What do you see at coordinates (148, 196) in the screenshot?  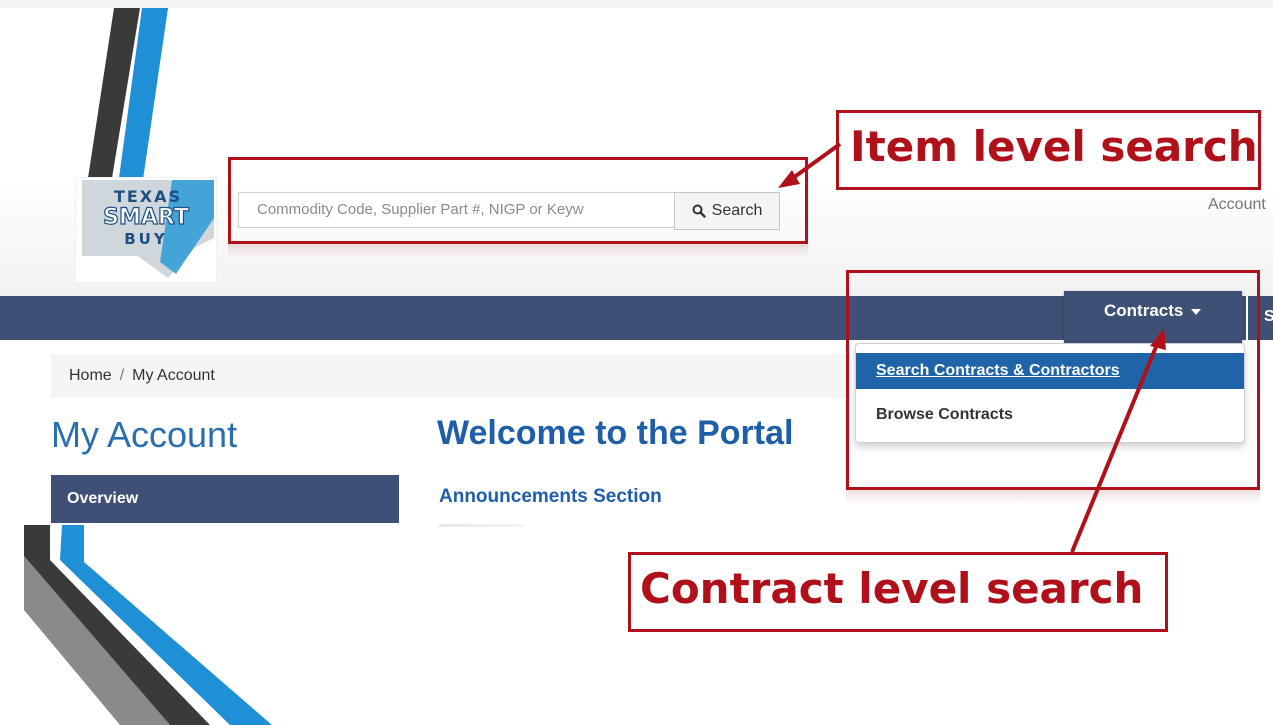 I see `logo-text-texas: TEXAS` at bounding box center [148, 196].